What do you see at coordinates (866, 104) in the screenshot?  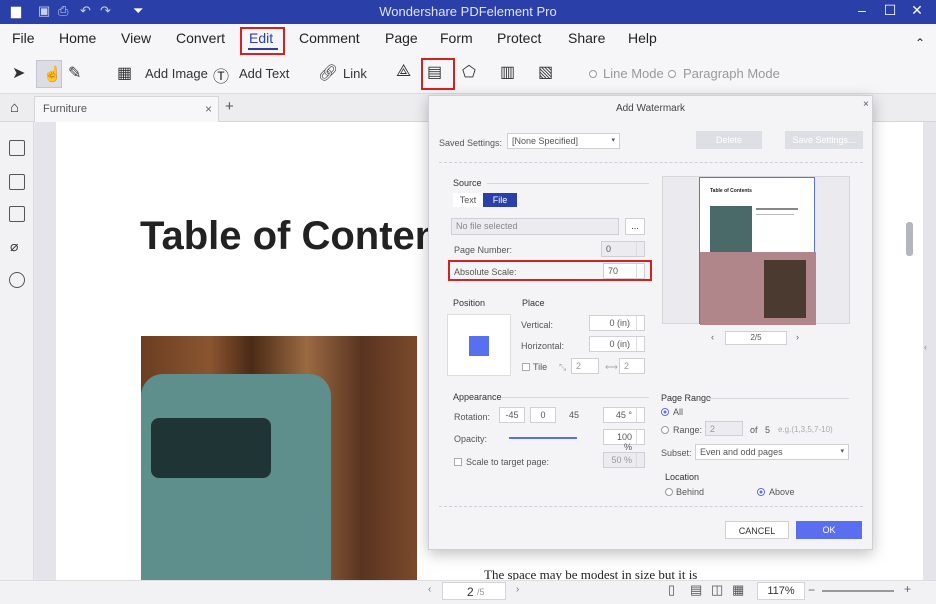 I see `dialog-close-icon: ×` at bounding box center [866, 104].